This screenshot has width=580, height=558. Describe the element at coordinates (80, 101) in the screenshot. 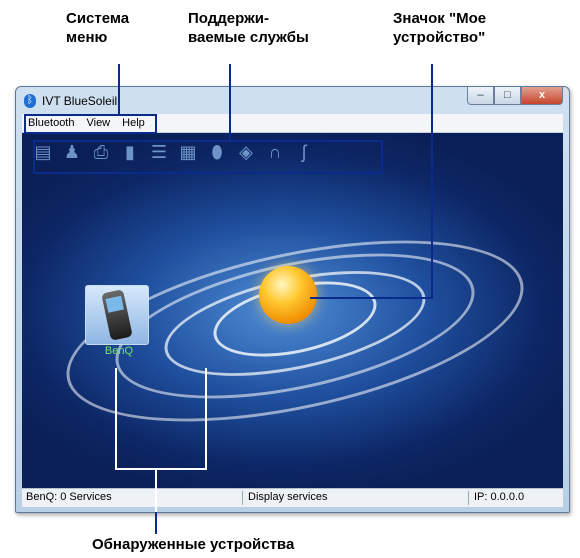

I see `window-title: IVT BlueSoleil` at that location.